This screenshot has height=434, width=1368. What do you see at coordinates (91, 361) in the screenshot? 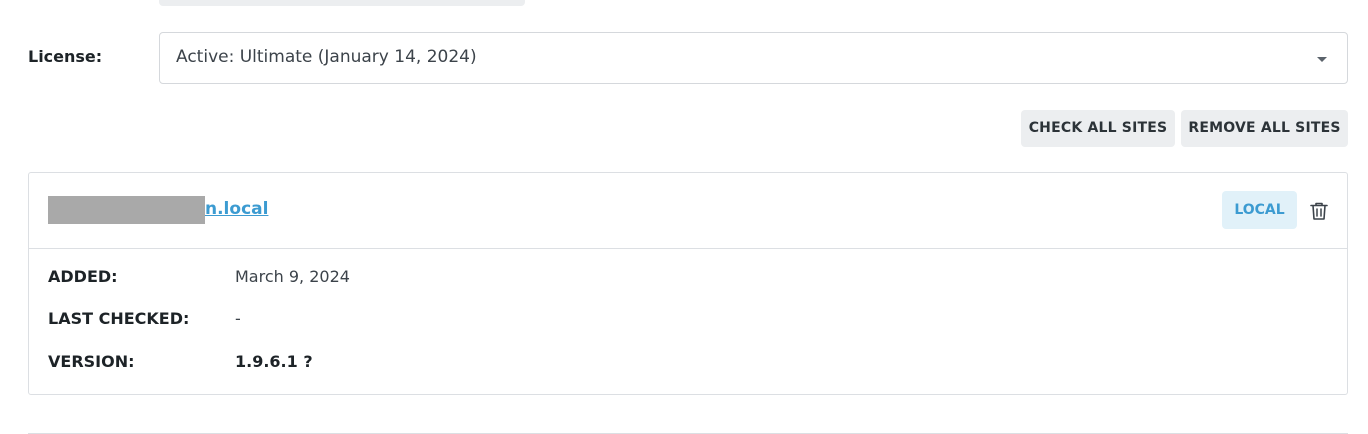
I see `version-label: VERSION:` at bounding box center [91, 361].